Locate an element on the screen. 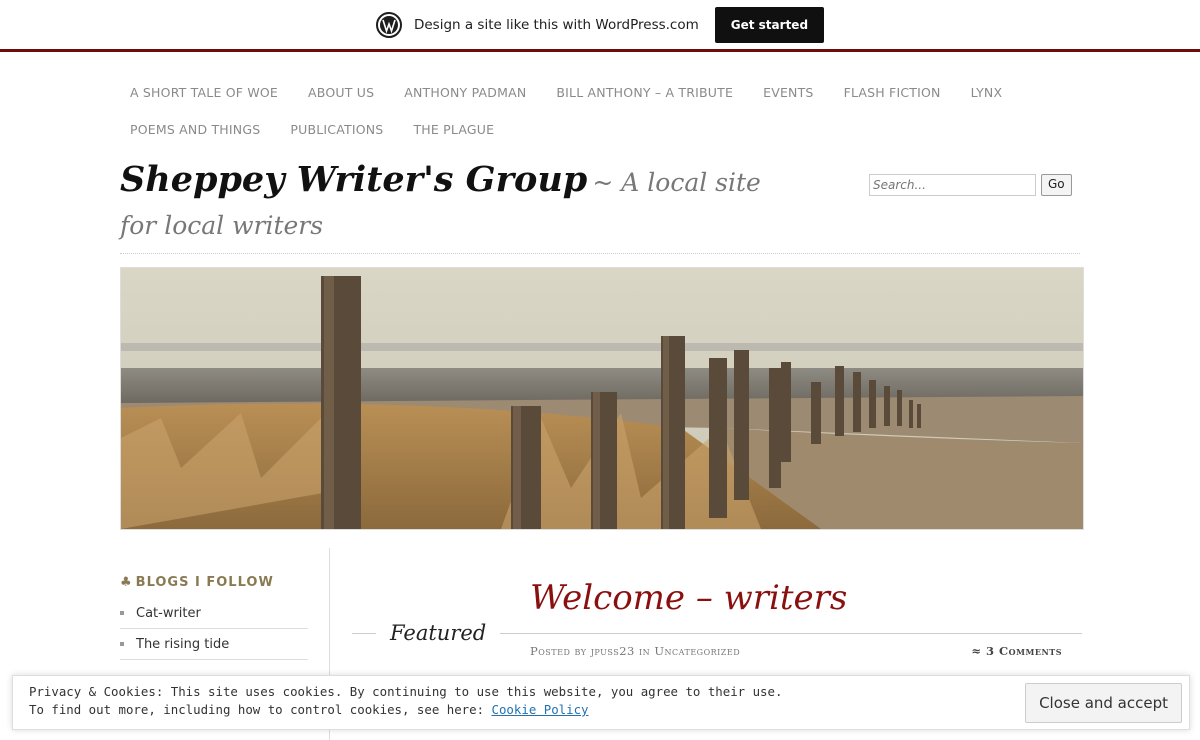 The image size is (1200, 740). nav-item-anthony-padman: ANTHONY PADMAN is located at coordinates (465, 92).